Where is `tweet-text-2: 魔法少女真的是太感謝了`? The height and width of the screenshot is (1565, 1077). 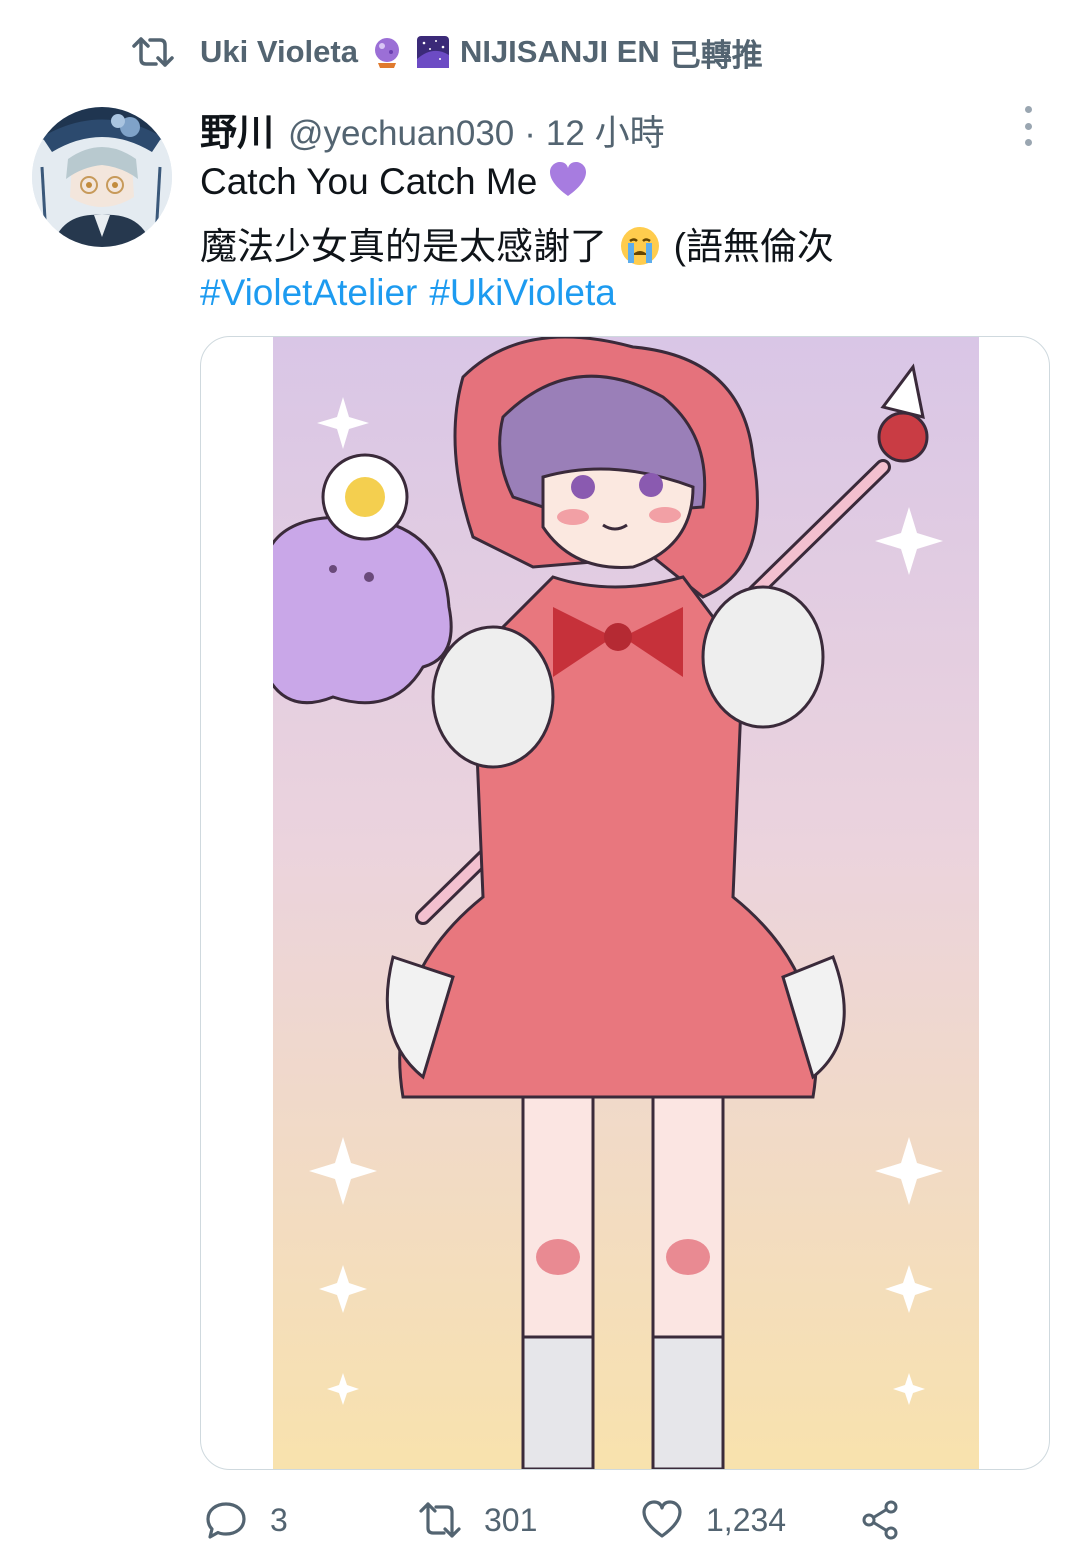
tweet-text-2: 魔法少女真的是太感謝了 is located at coordinates (403, 246).